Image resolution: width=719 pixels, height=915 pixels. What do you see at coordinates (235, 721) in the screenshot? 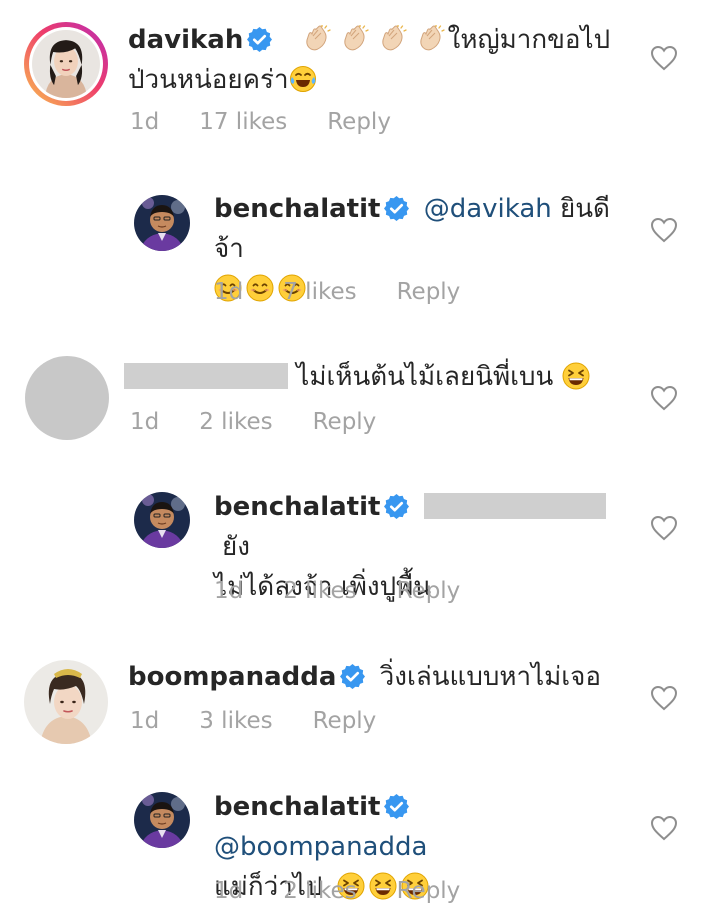
I see `comment-likes: 3 likes` at bounding box center [235, 721].